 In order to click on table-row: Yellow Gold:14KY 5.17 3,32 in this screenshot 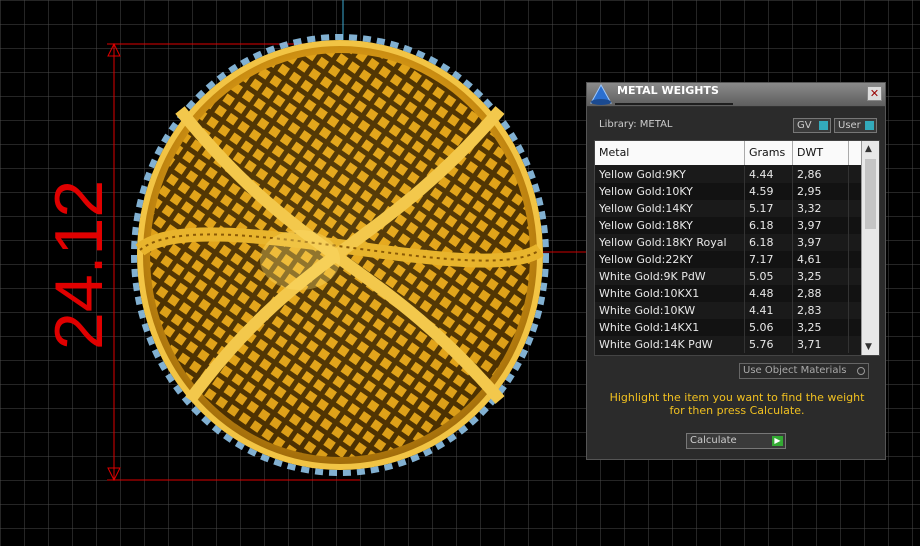, I will do `click(728, 208)`.